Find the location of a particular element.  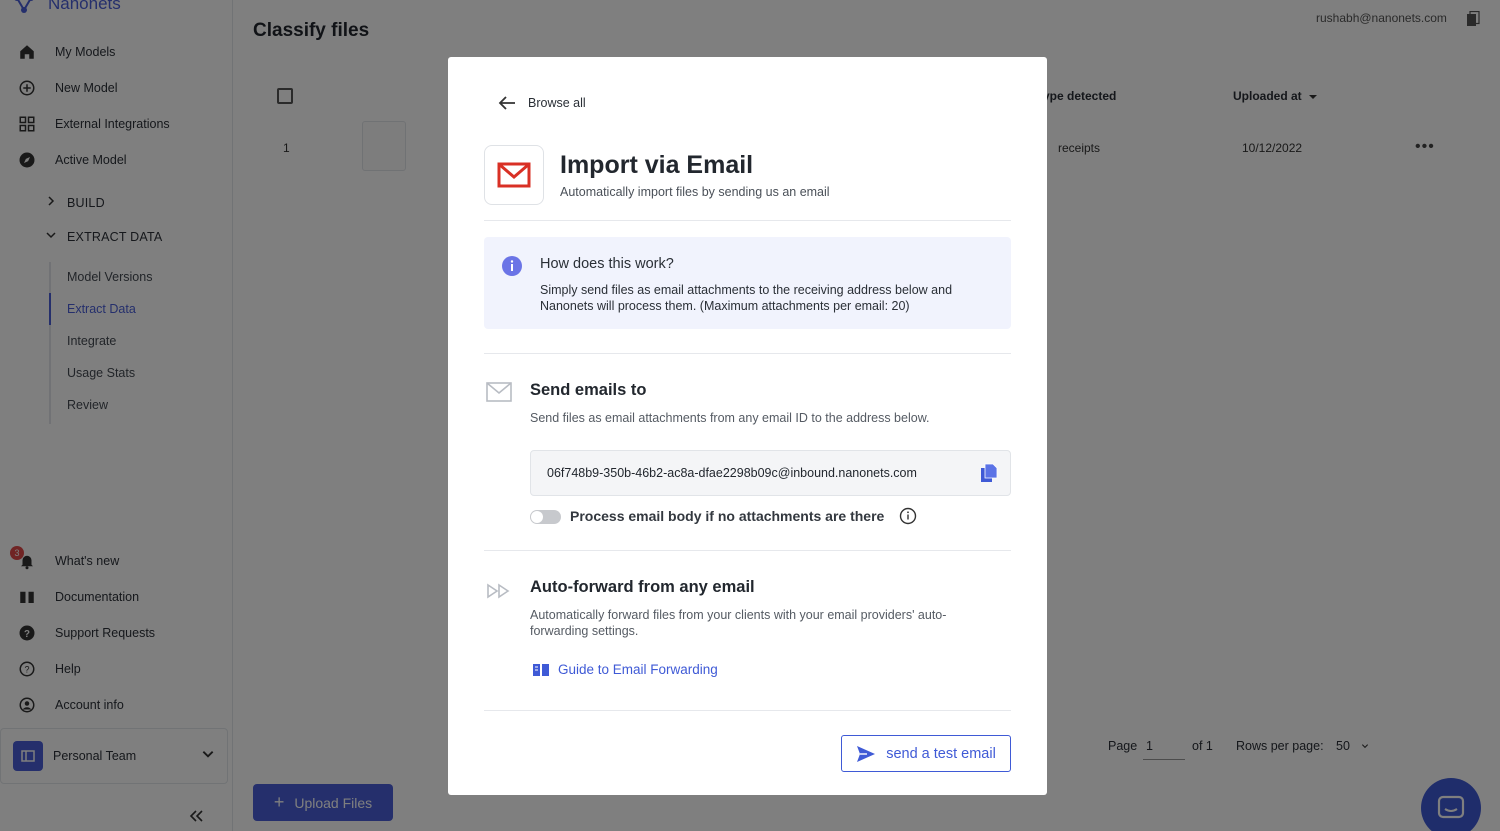

modal-title: Import via Email is located at coordinates (657, 165).